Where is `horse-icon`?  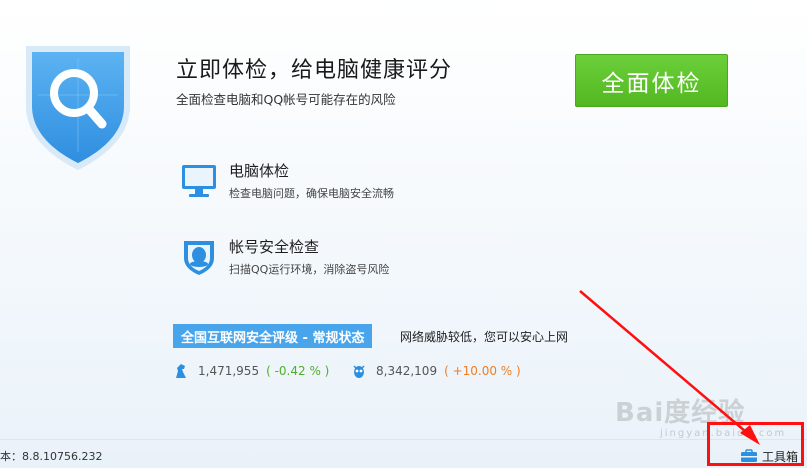
horse-icon is located at coordinates (181, 371).